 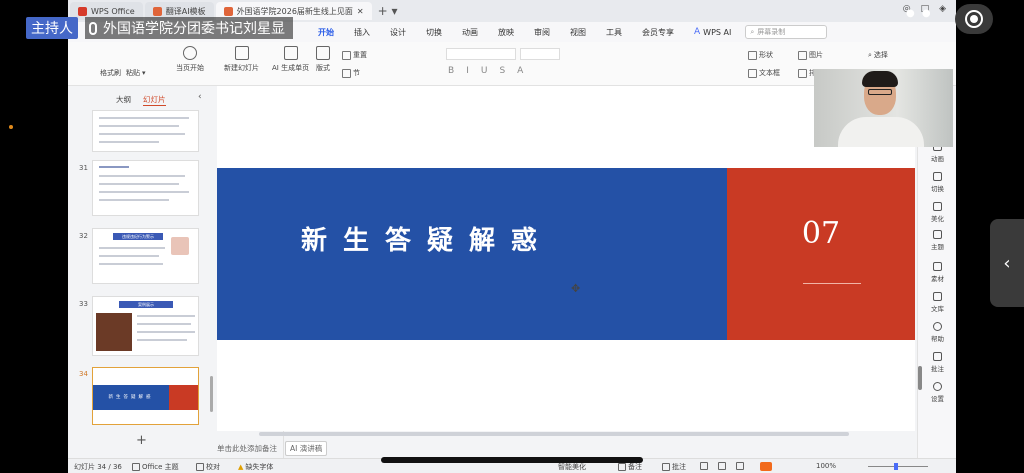 I want to click on warning-icon: ▲, so click(x=241, y=467).